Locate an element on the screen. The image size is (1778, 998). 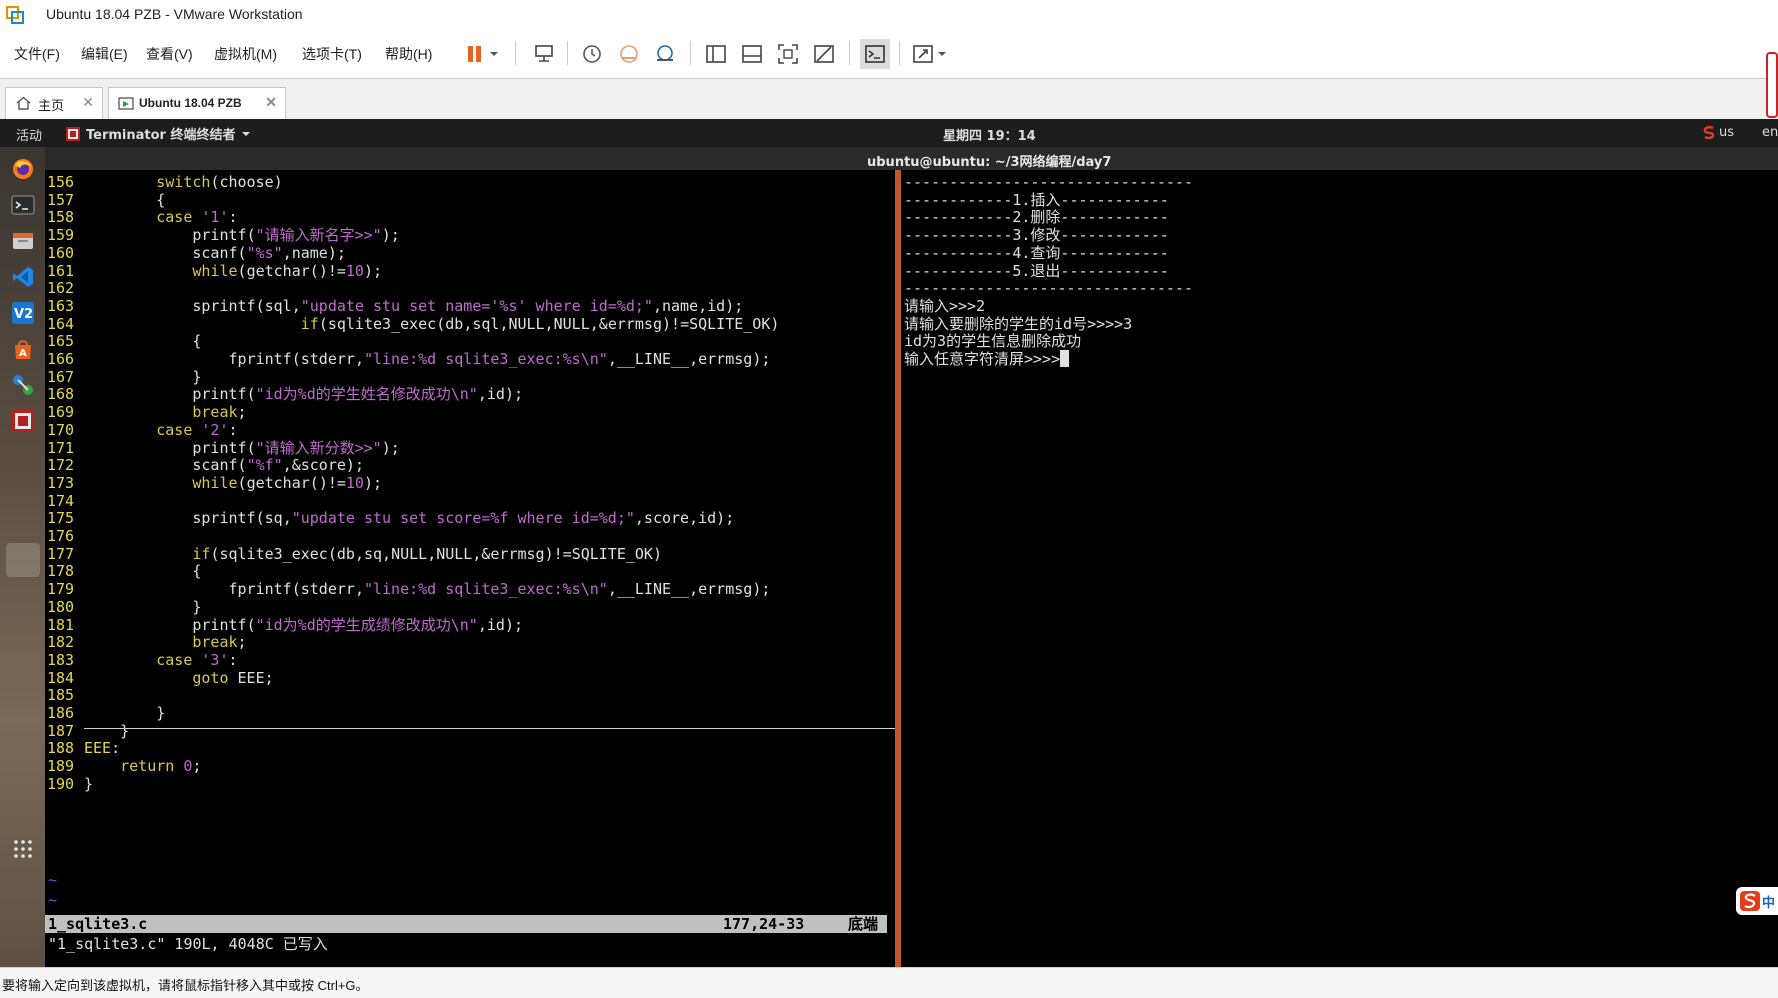
console-view-button is located at coordinates (875, 54).